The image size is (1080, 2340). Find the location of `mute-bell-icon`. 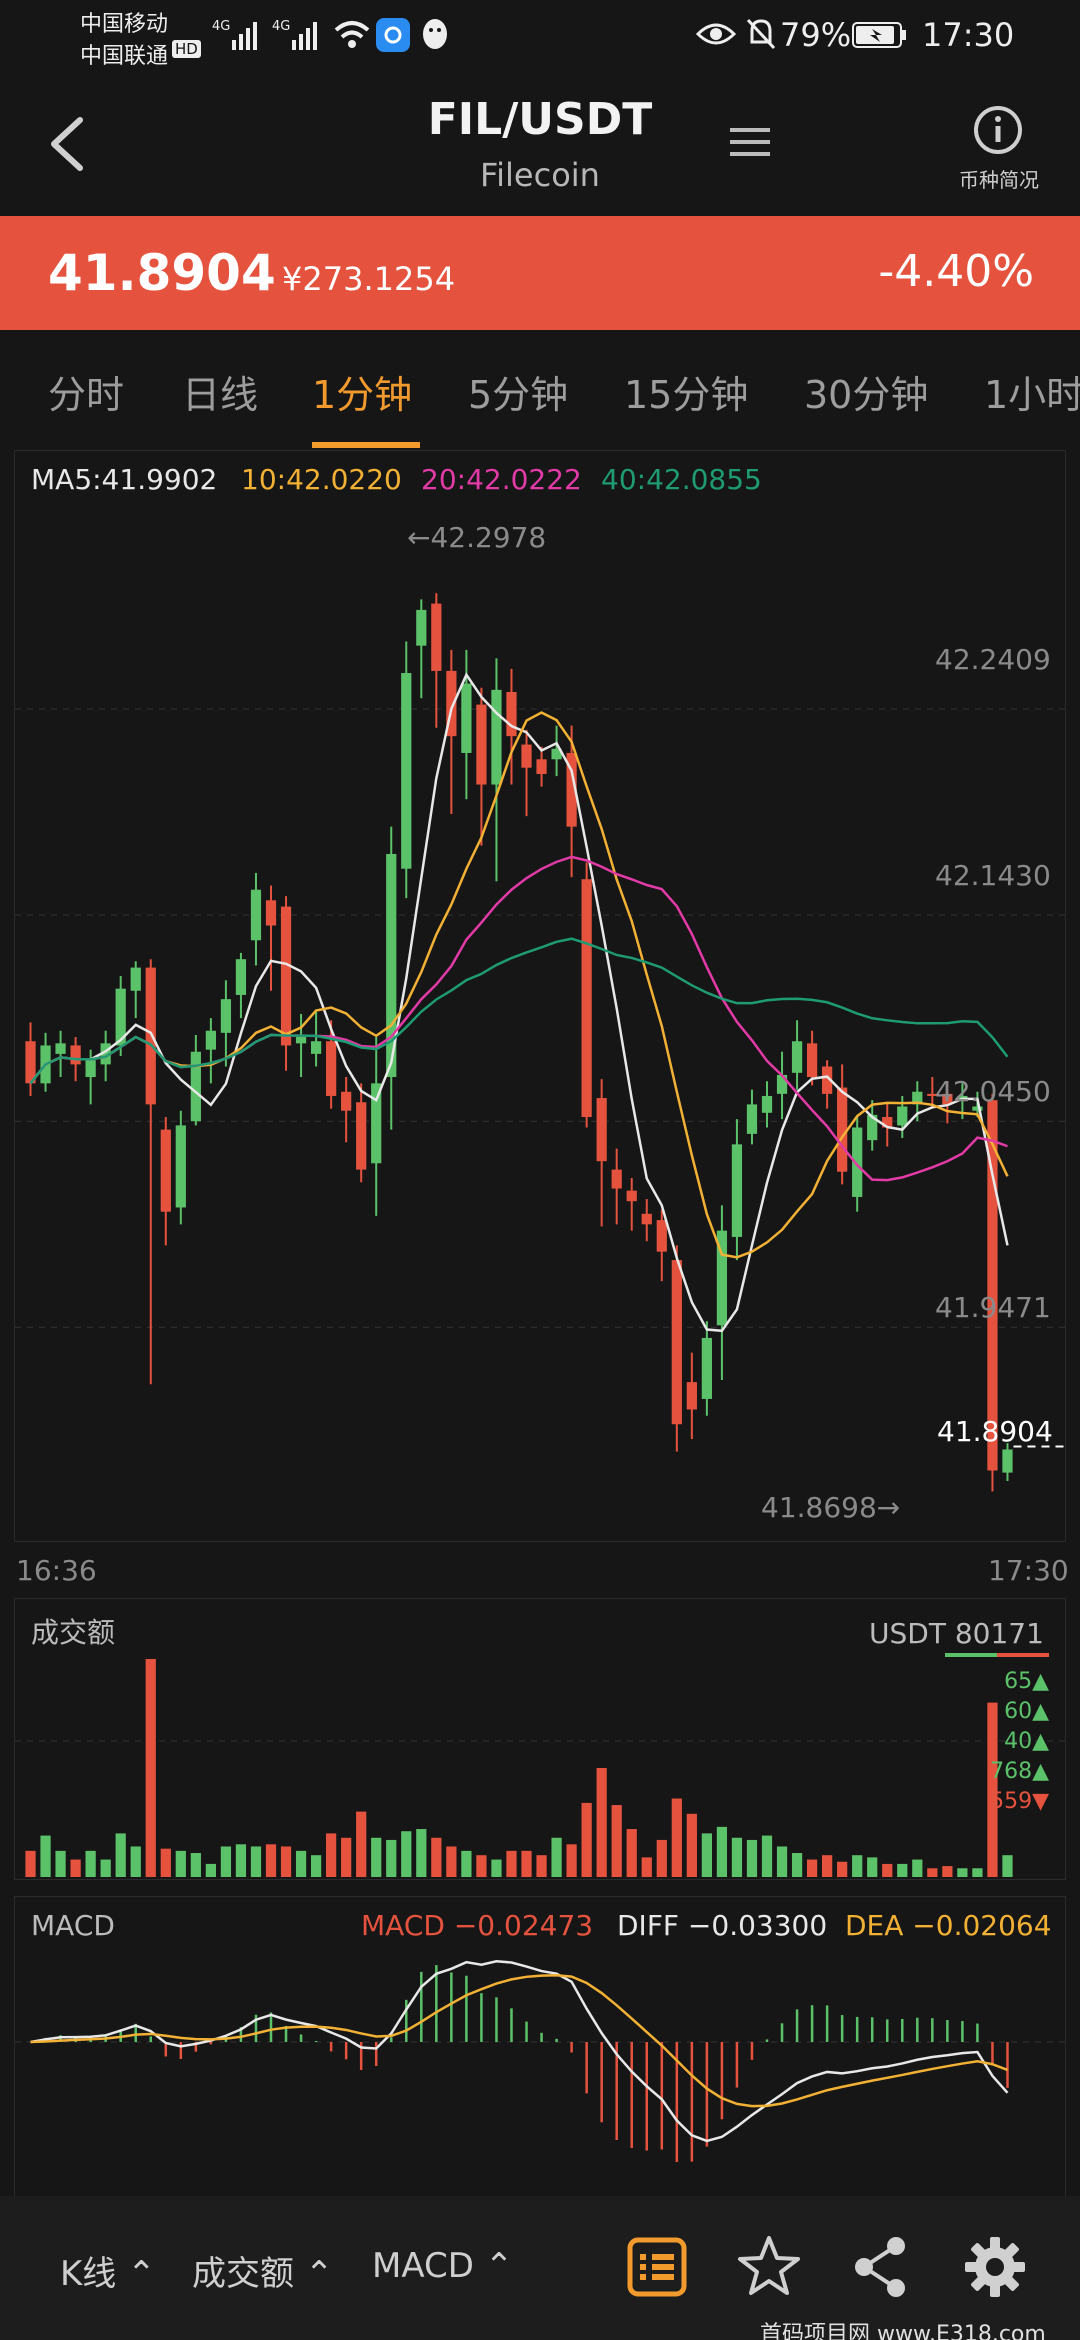

mute-bell-icon is located at coordinates (761, 34).